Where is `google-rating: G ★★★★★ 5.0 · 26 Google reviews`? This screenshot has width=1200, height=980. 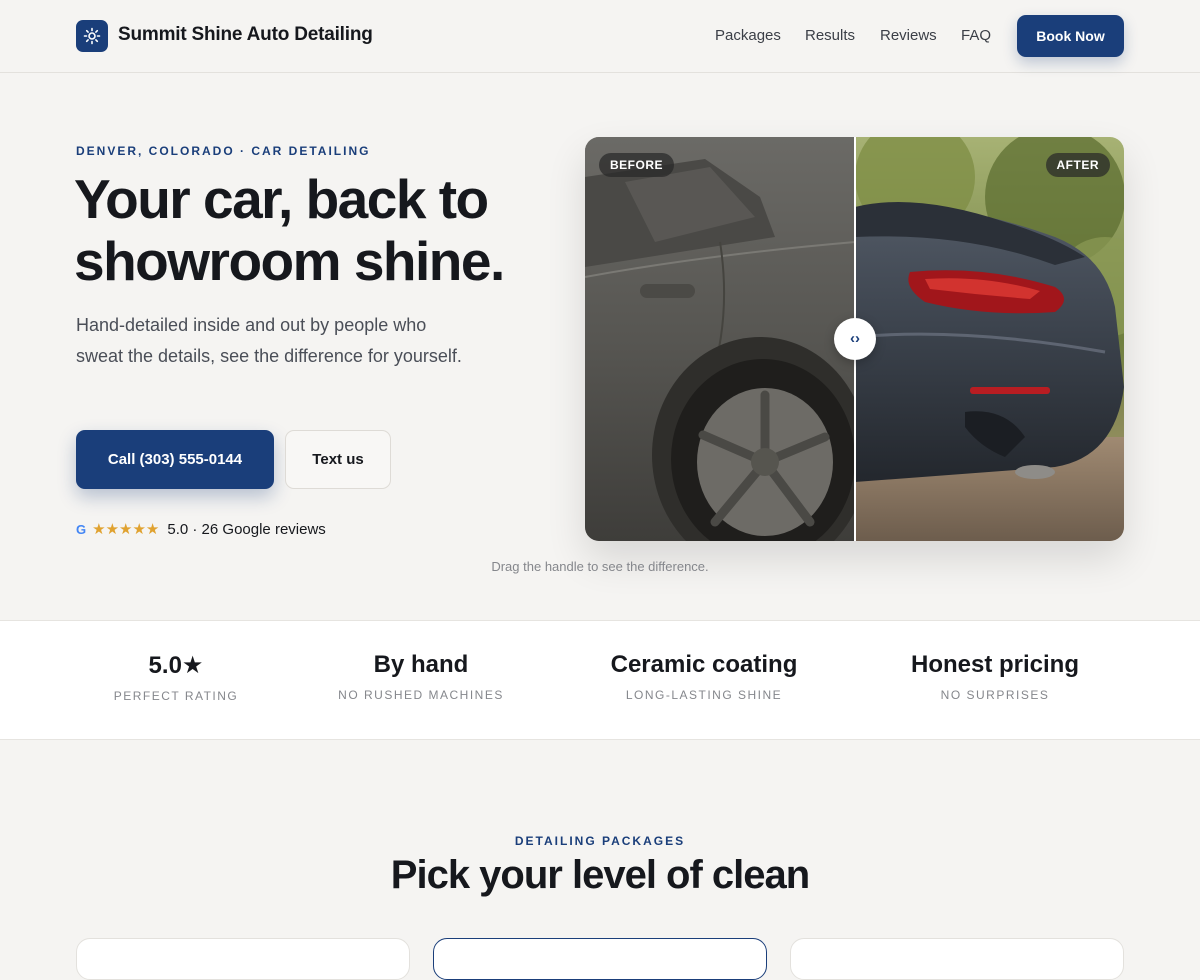 google-rating: G ★★★★★ 5.0 · 26 Google reviews is located at coordinates (201, 529).